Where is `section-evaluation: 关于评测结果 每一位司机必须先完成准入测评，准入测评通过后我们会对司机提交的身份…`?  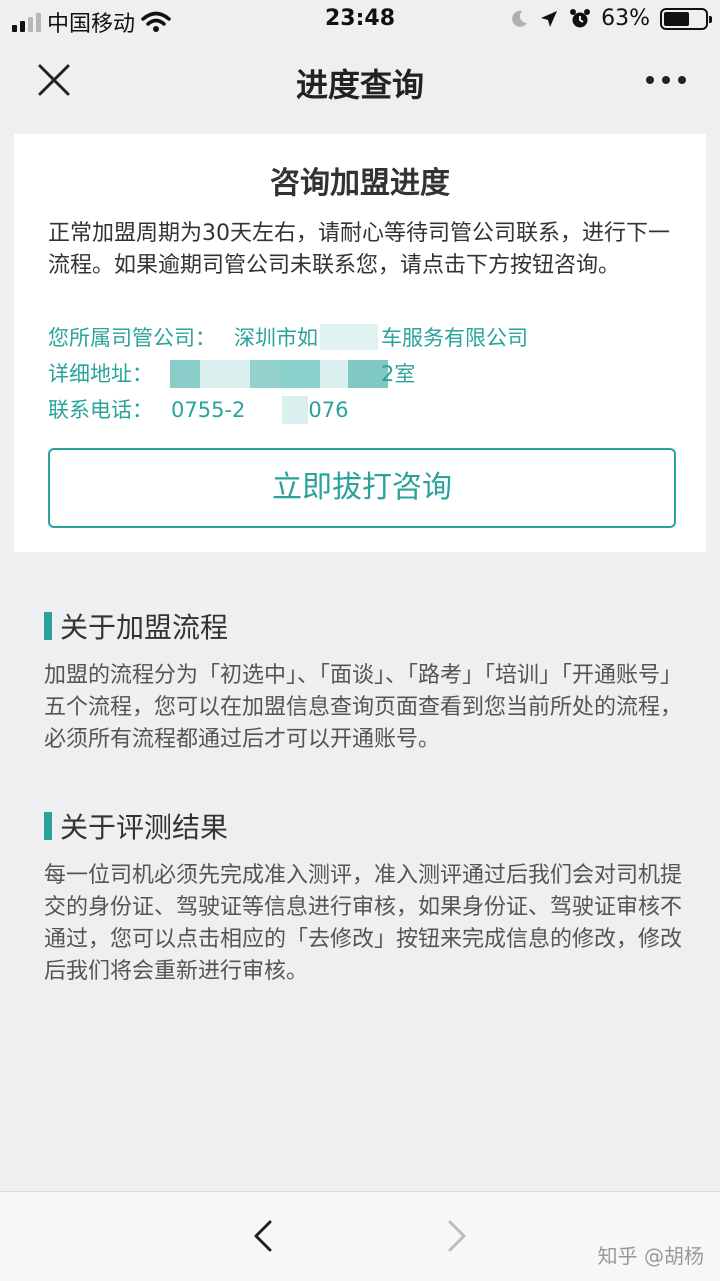
section-evaluation: 关于评测结果 每一位司机必须先完成准入测评，准入测评通过后我们会对司机提交的身份… is located at coordinates (364, 897).